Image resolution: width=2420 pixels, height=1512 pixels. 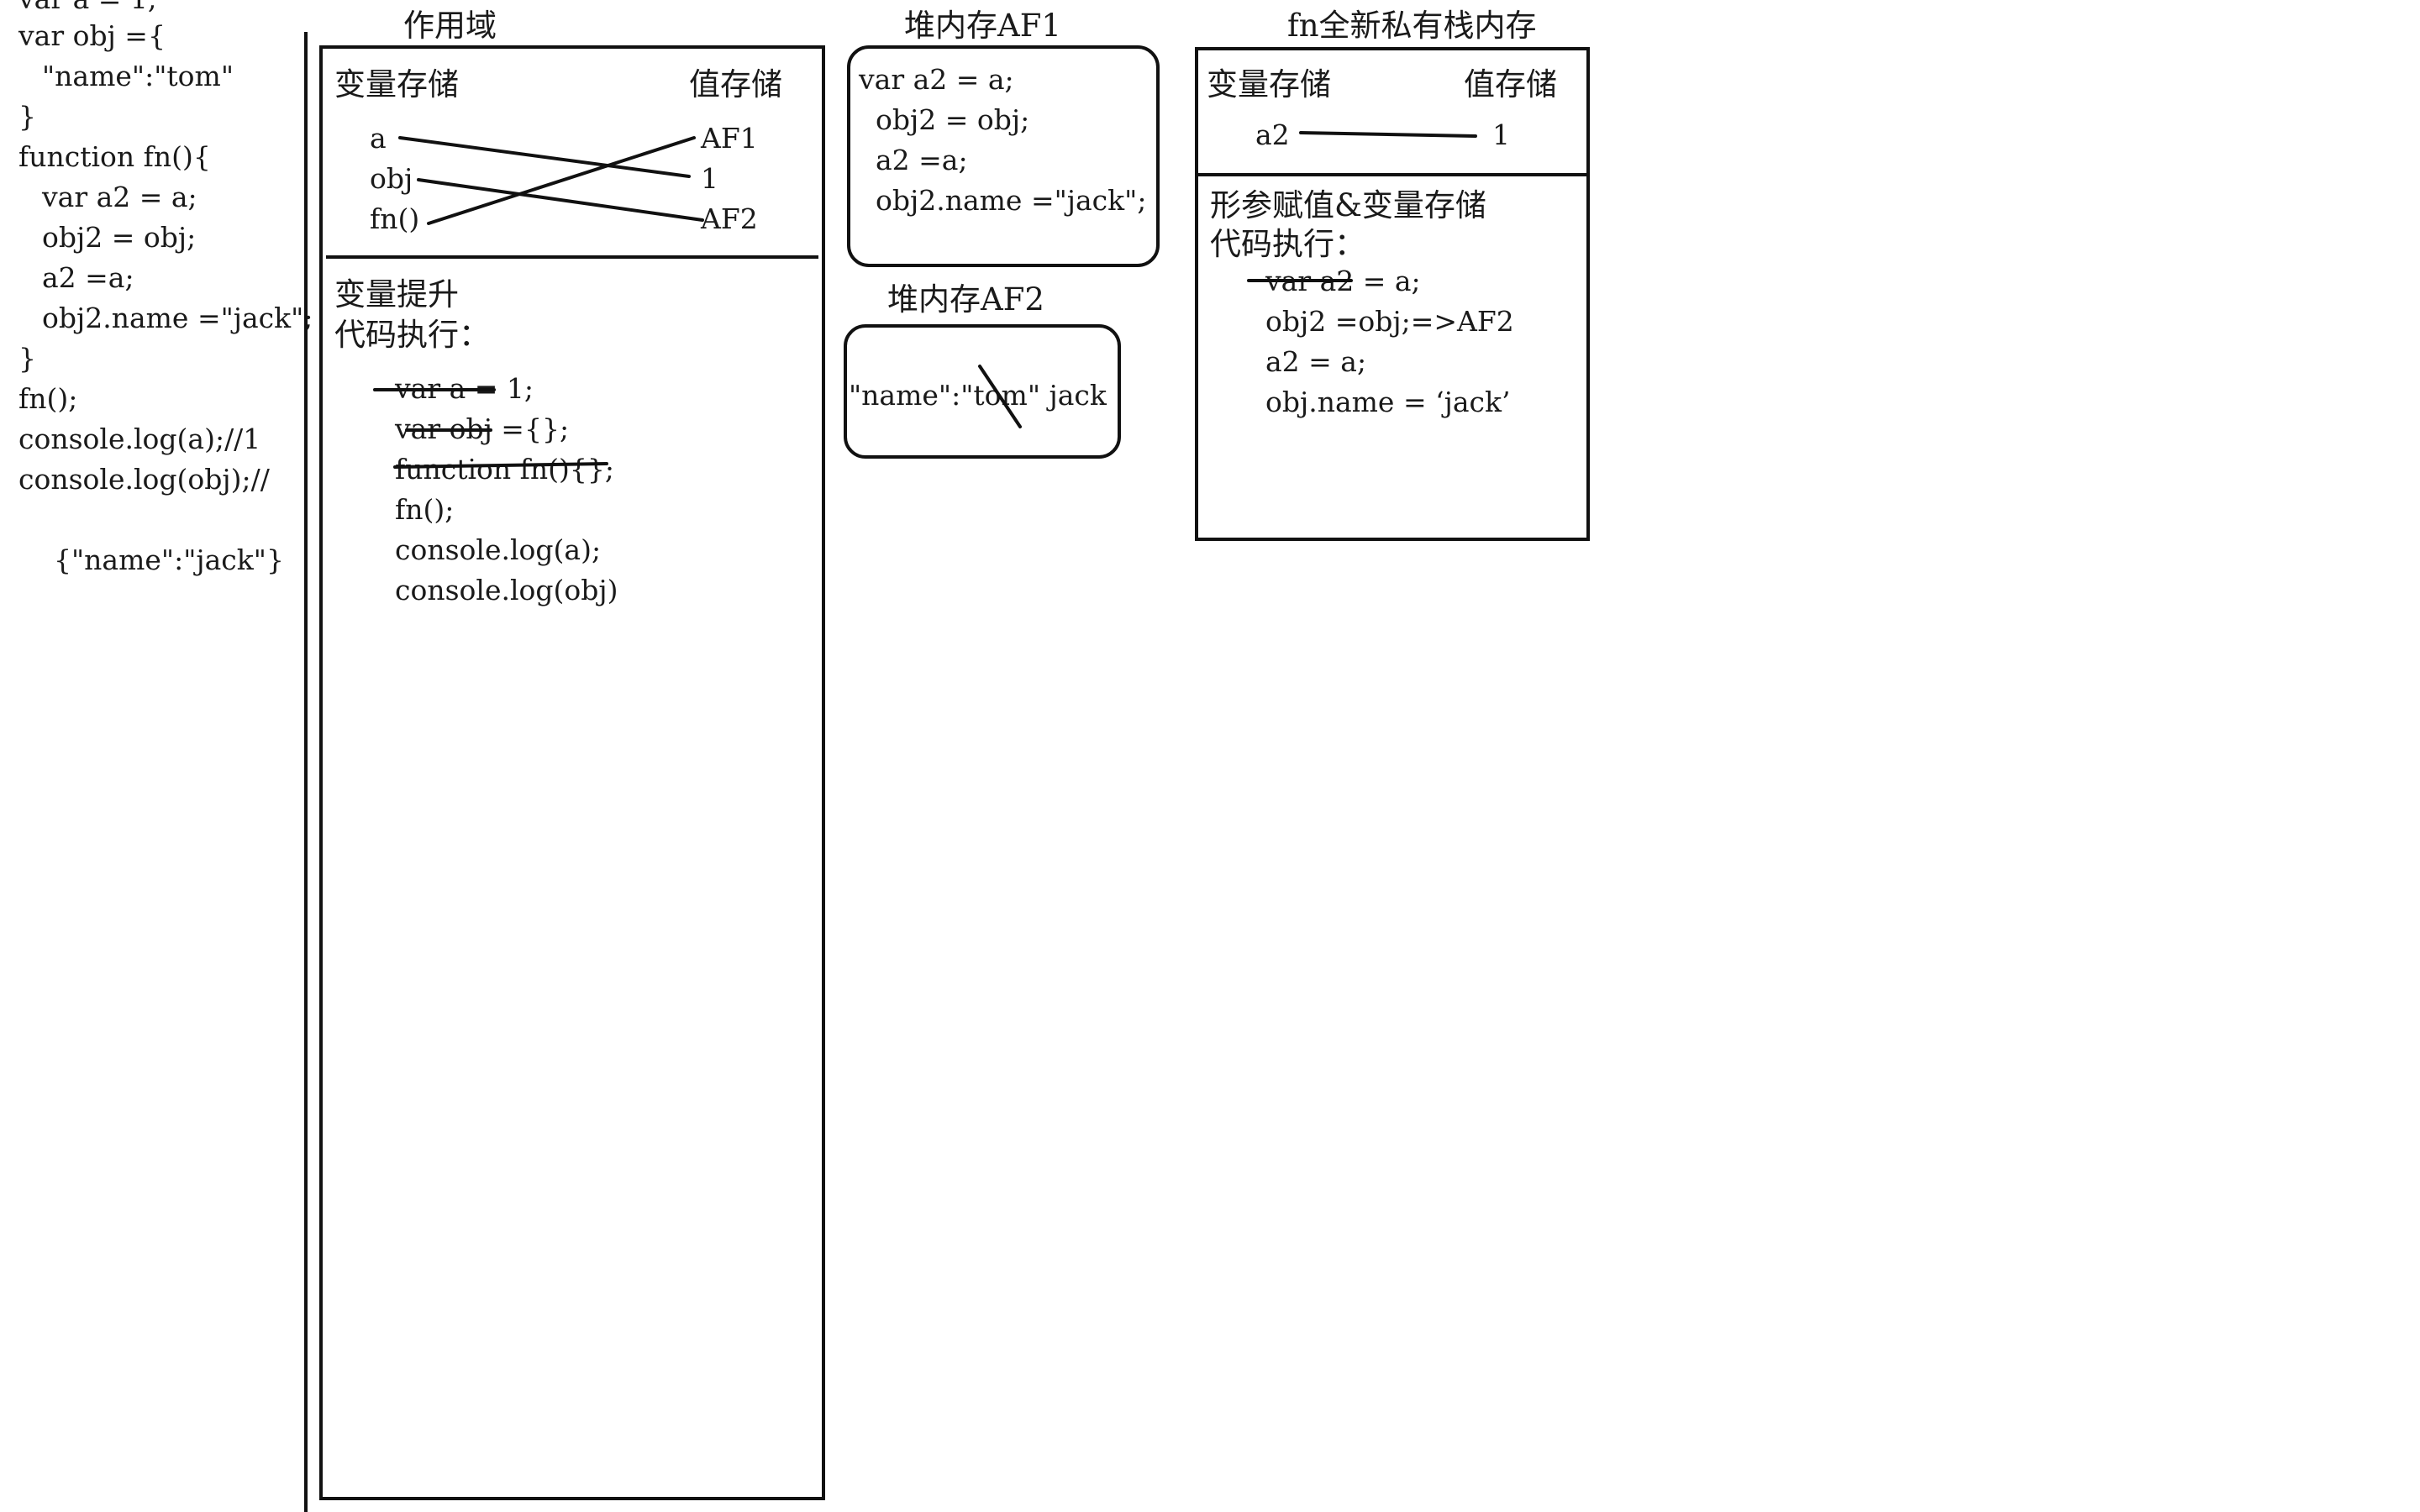 I want to click on heap-af2-struck-text: m, so click(x=1015, y=395).